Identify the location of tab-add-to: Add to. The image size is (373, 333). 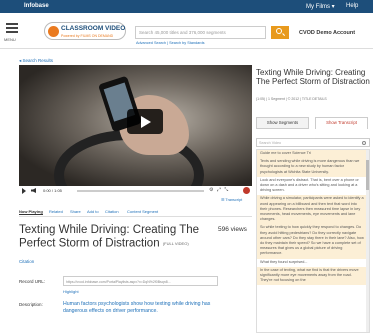
(93, 211).